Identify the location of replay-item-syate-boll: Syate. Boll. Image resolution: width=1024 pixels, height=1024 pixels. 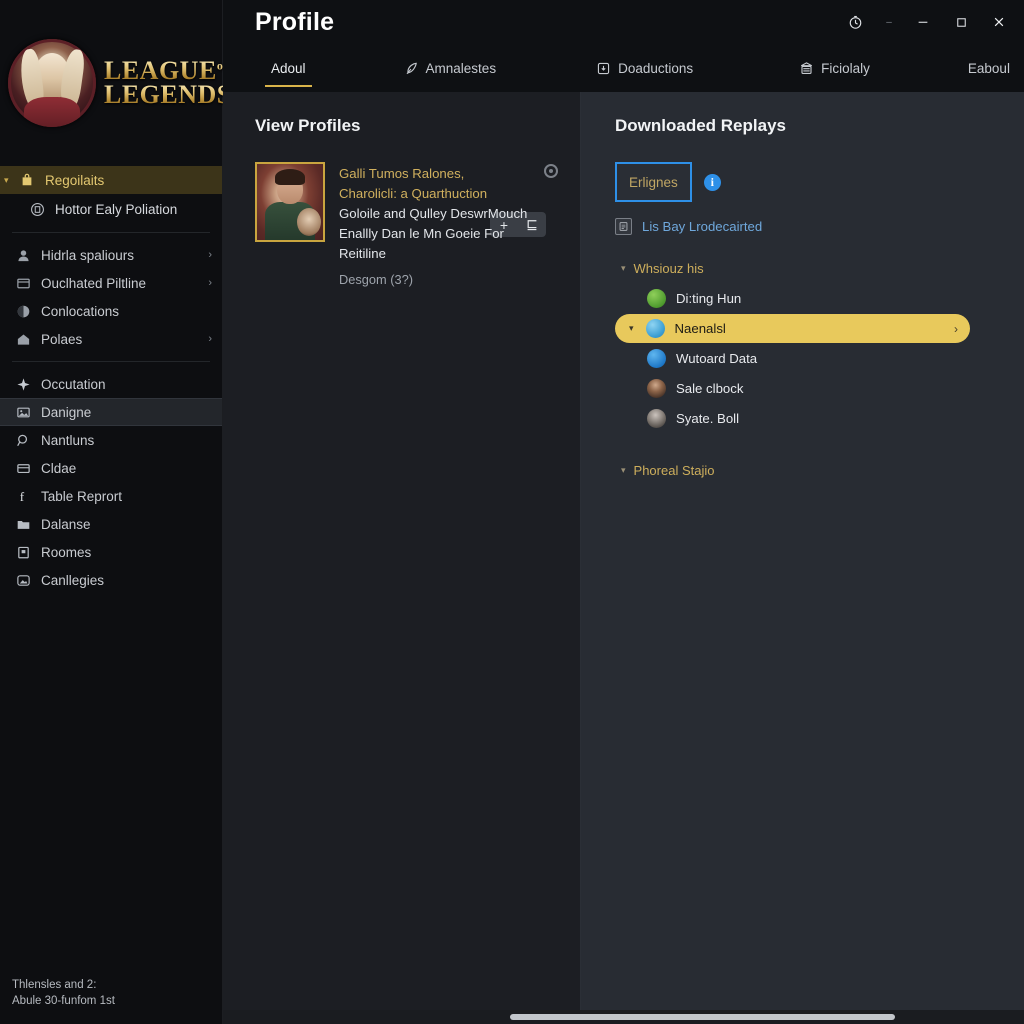
(808, 418).